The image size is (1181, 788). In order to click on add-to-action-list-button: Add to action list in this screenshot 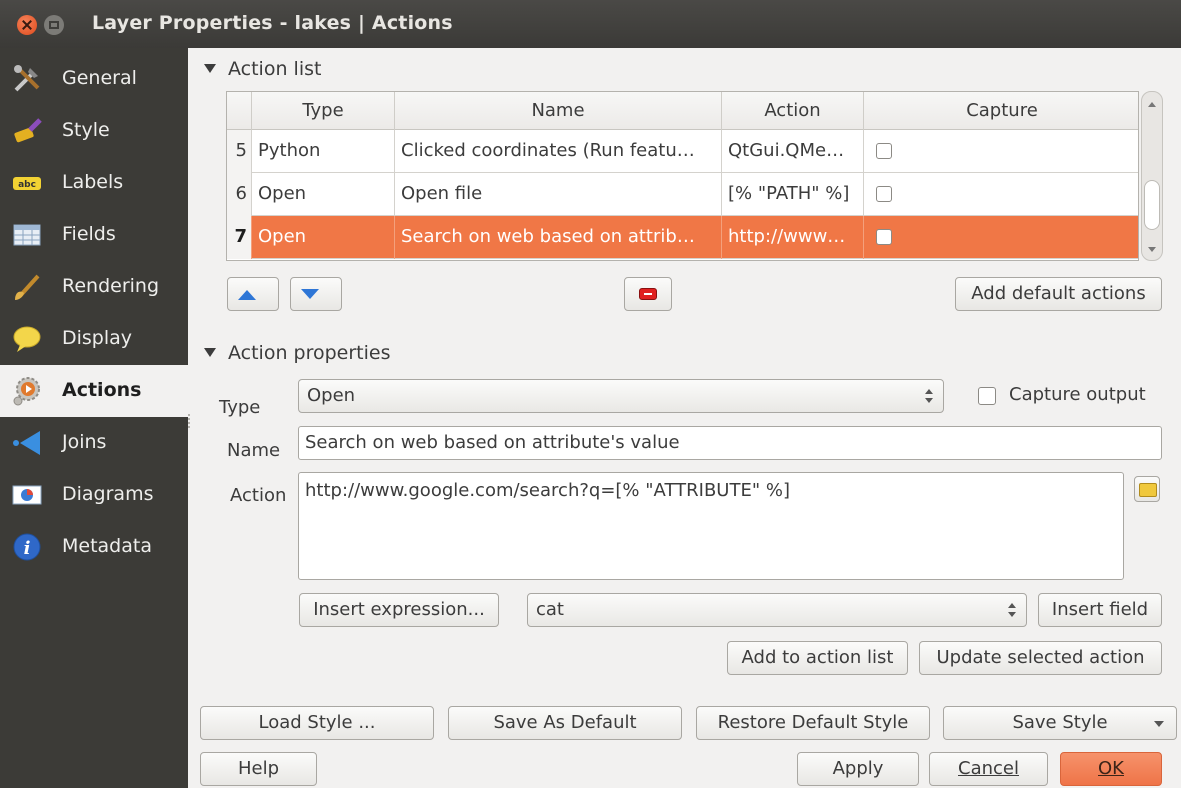, I will do `click(817, 658)`.